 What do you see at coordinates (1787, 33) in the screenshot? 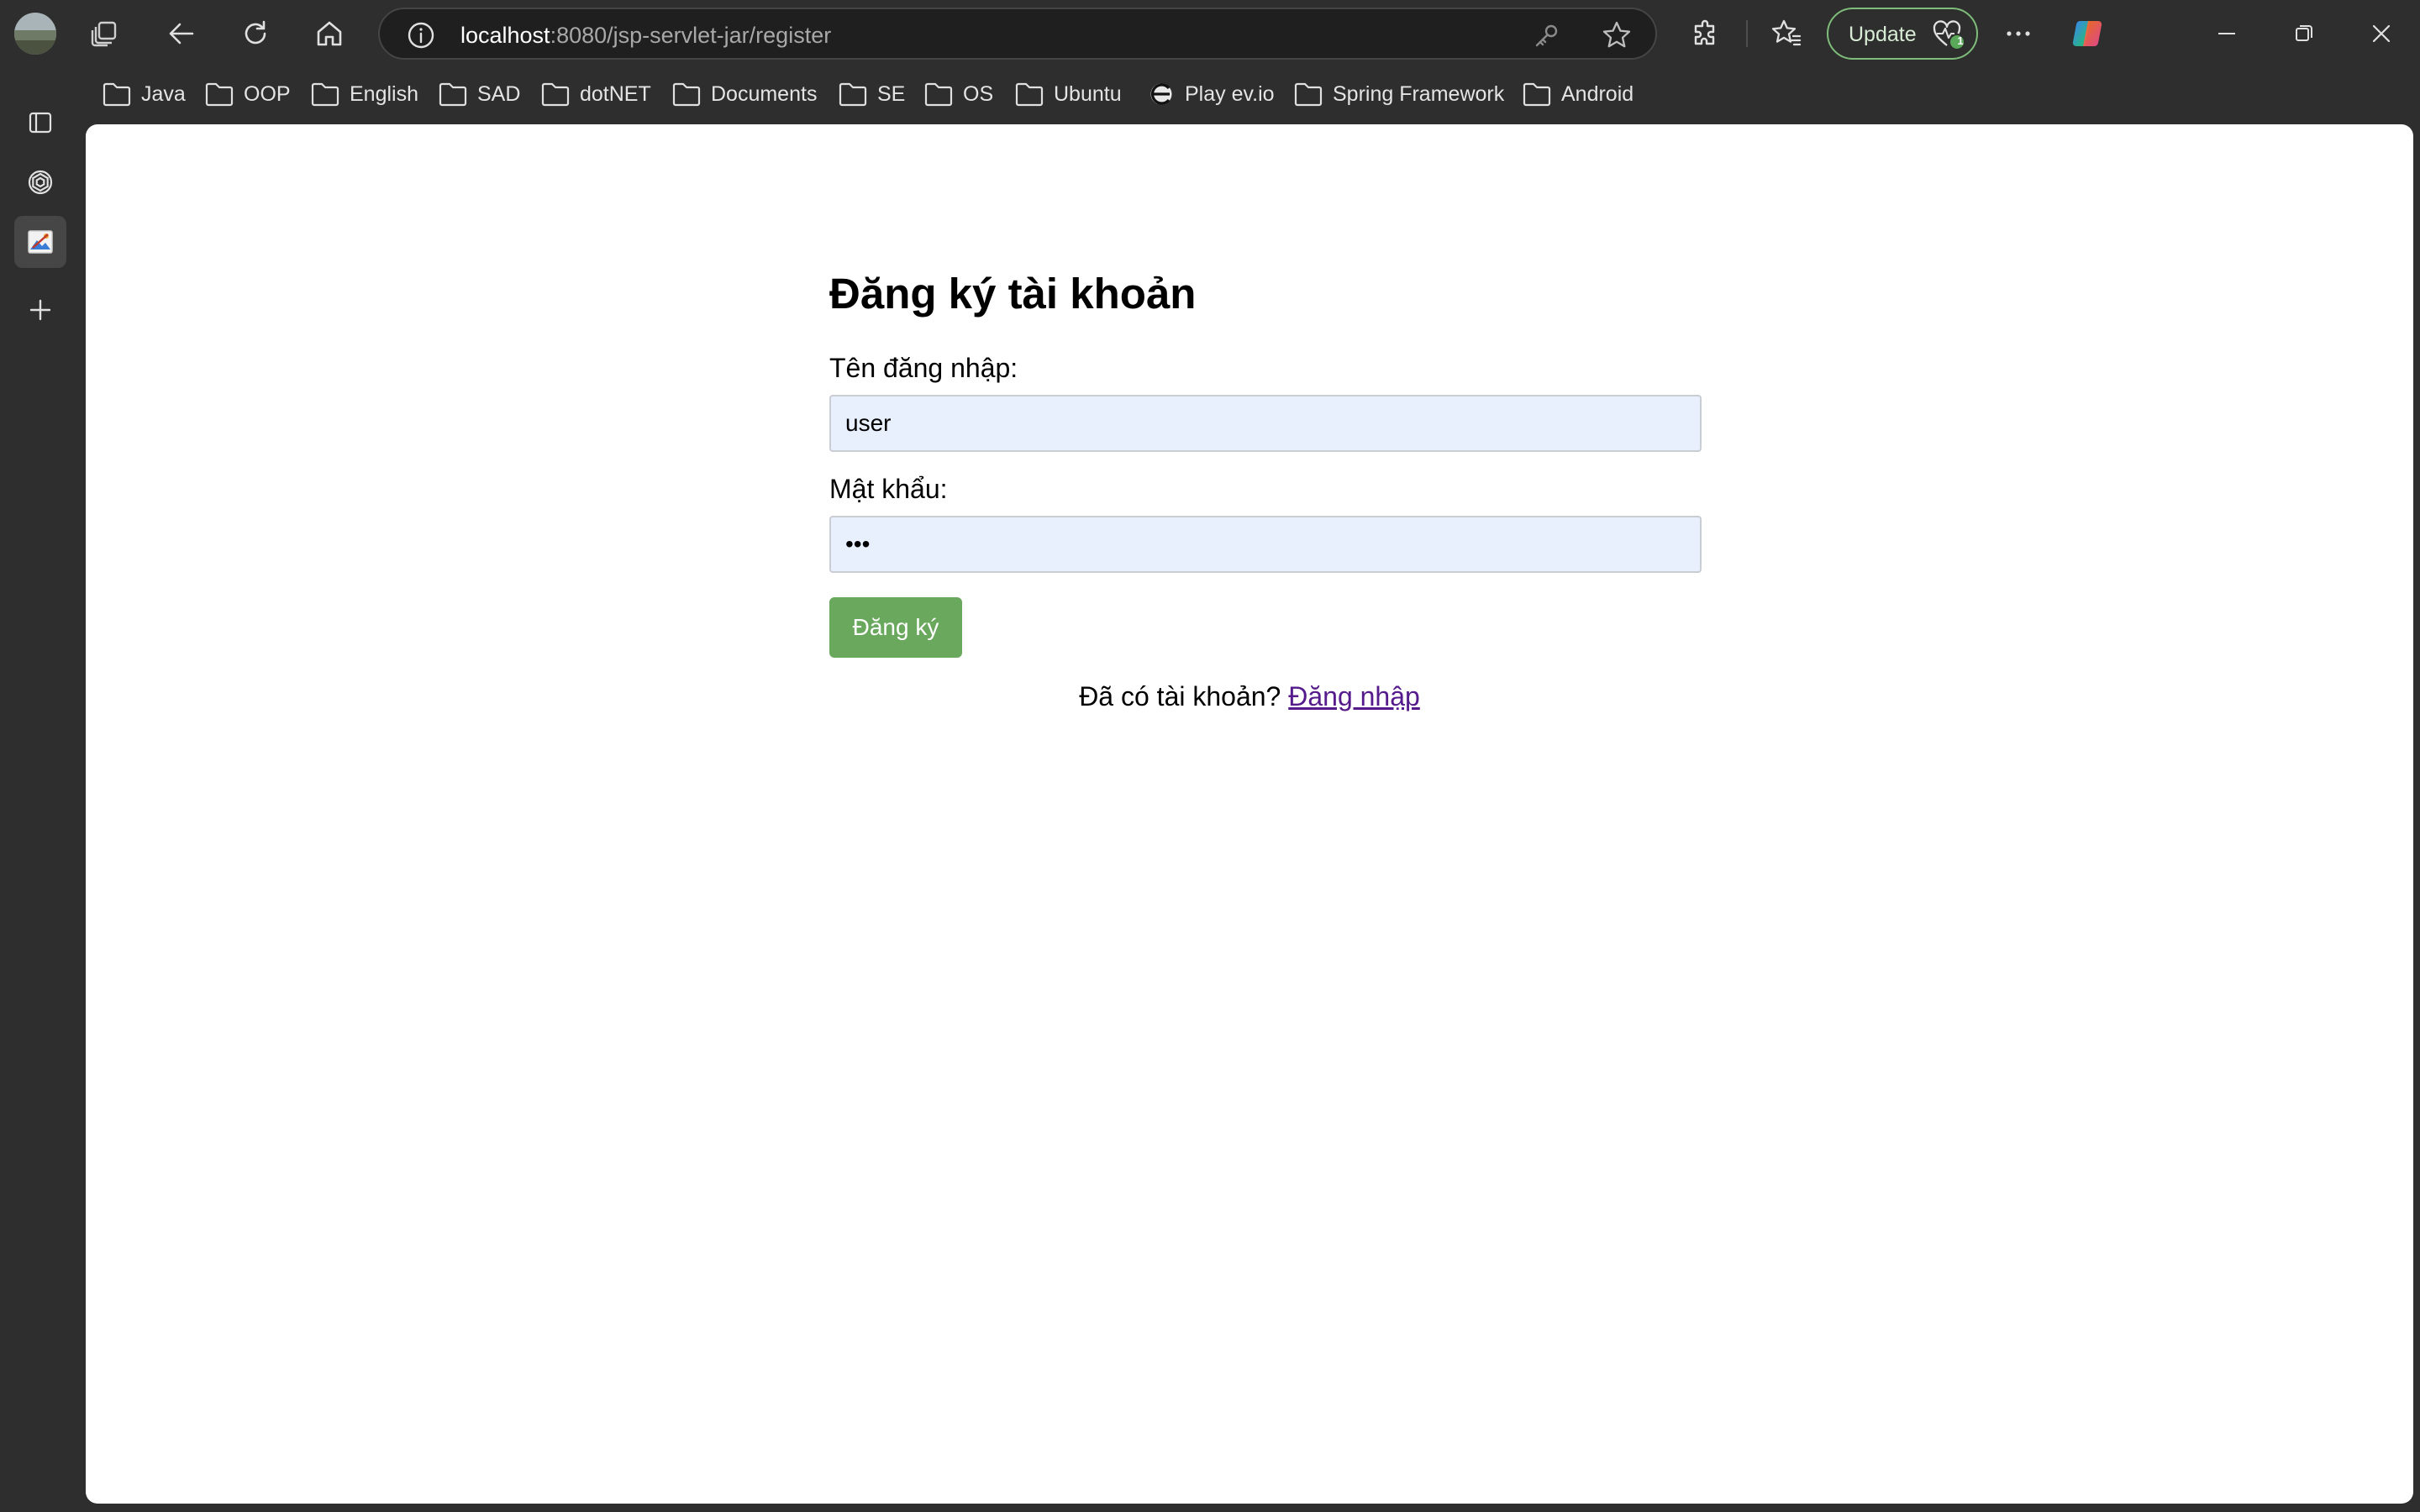
I see `favorites-icon` at bounding box center [1787, 33].